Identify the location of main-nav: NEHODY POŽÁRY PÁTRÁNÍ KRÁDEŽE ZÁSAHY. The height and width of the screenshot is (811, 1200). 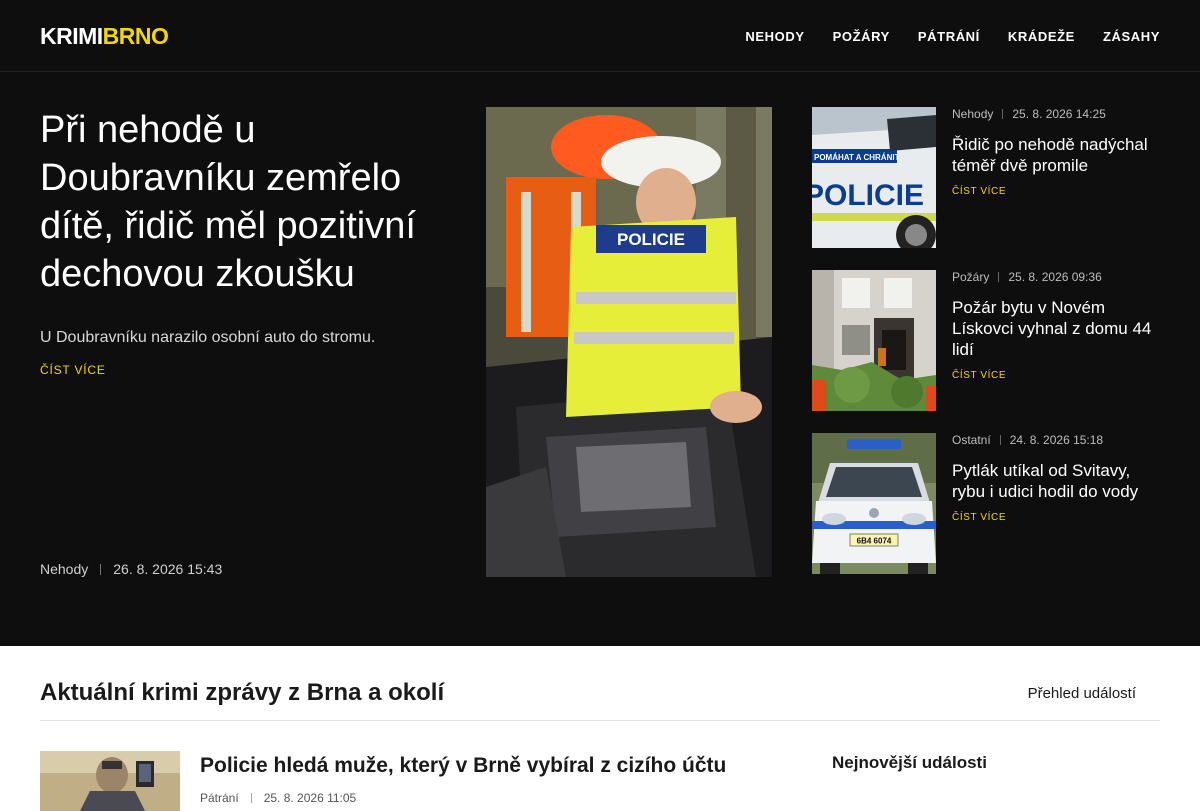
(952, 36).